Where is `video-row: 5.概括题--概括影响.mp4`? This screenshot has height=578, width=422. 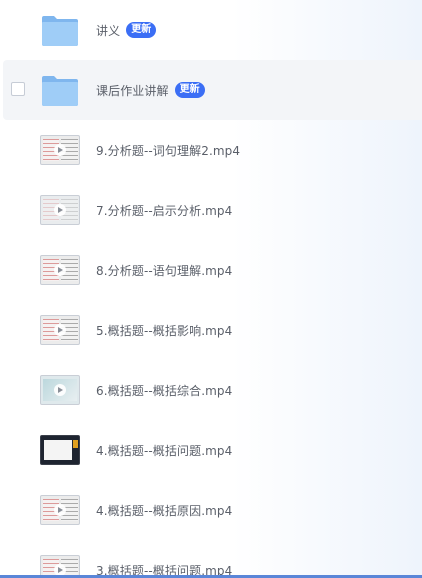 video-row: 5.概括题--概括影响.mp4 is located at coordinates (211, 330).